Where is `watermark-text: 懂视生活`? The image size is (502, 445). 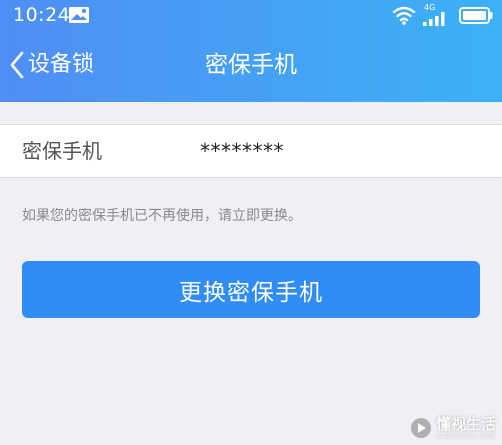 watermark-text: 懂视生活 is located at coordinates (465, 424).